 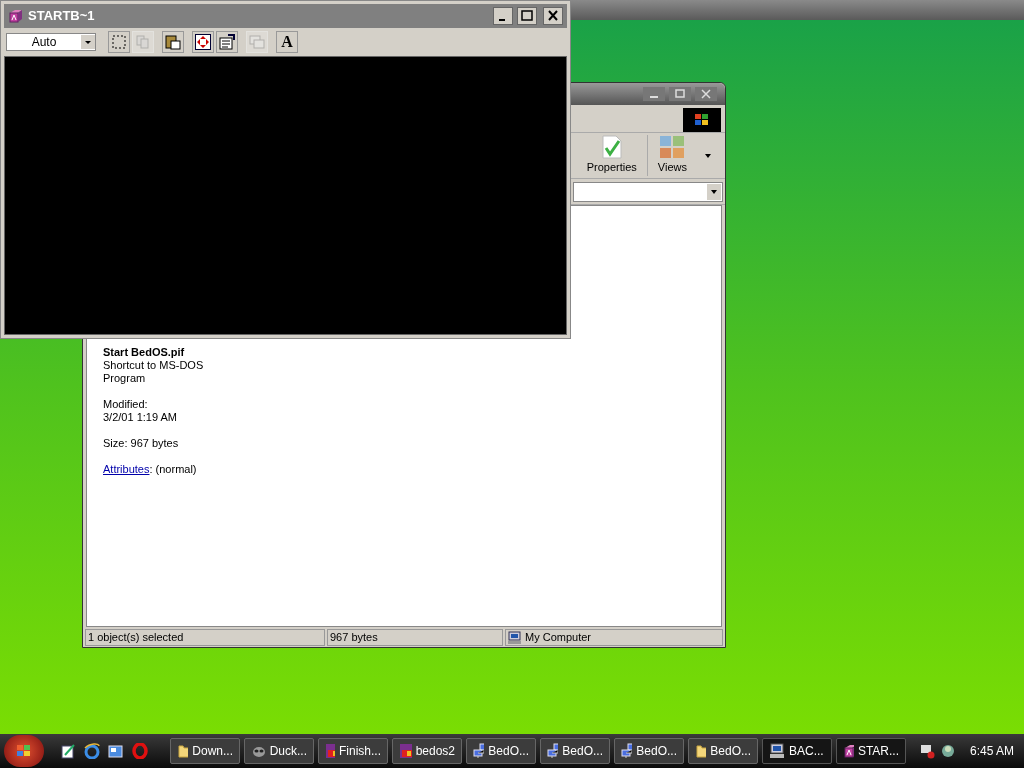 I want to click on close-icon, so click(x=553, y=16).